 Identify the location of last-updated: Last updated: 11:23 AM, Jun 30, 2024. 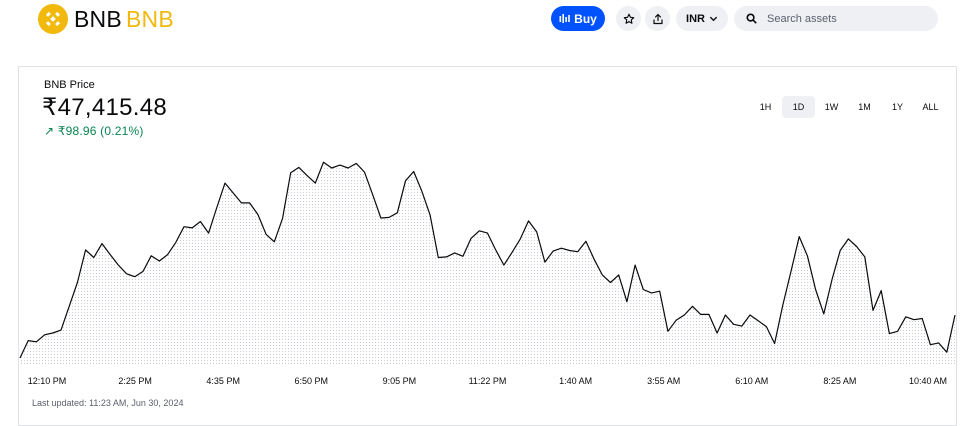
(108, 403).